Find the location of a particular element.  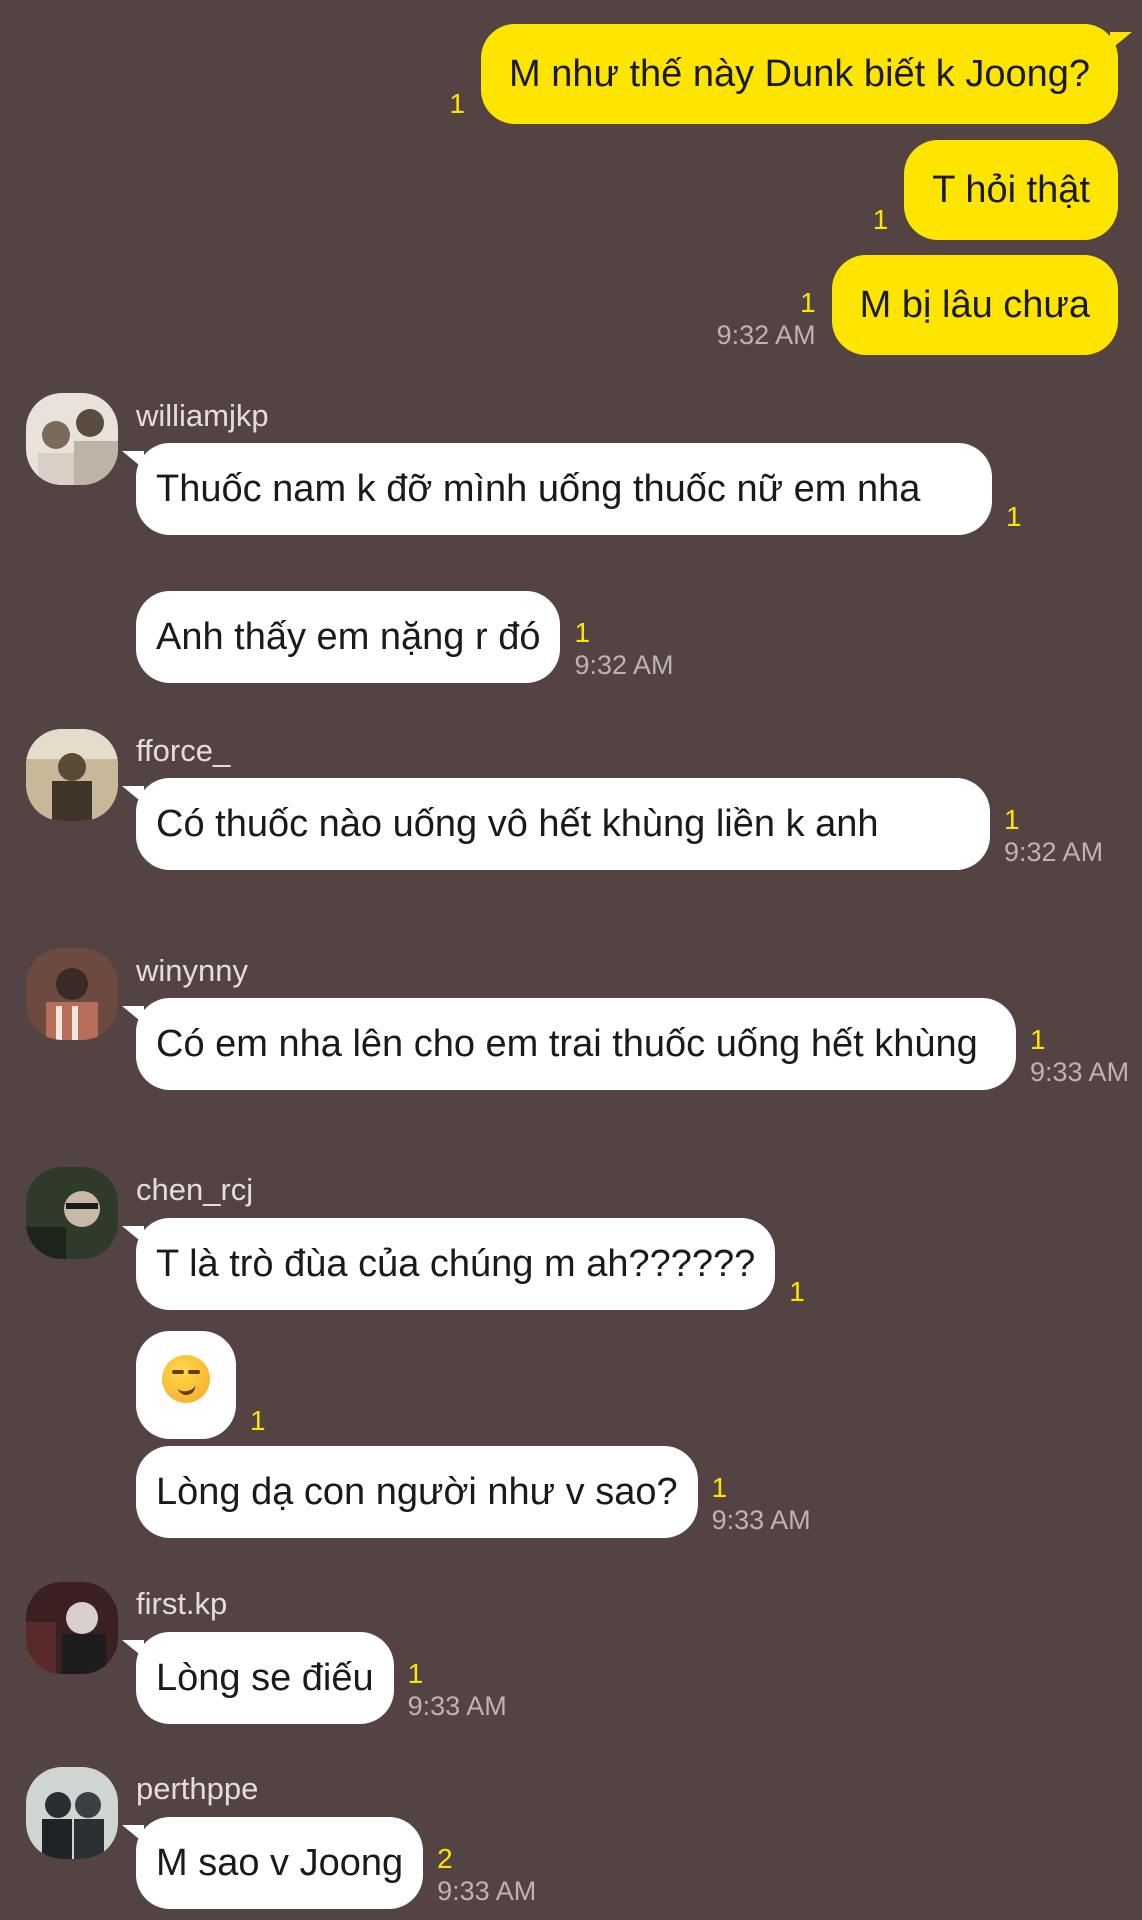

outgoing-message: 1 T hỏi thật is located at coordinates (995, 190).